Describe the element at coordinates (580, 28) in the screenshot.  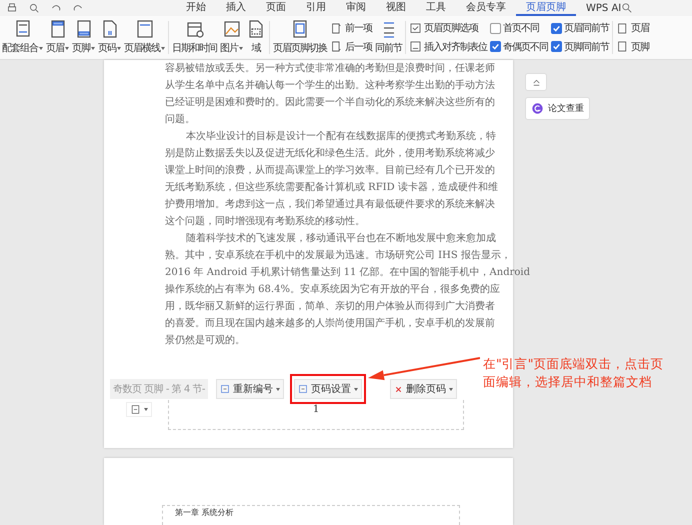
I see `option-checkbox: 页眉同前节` at that location.